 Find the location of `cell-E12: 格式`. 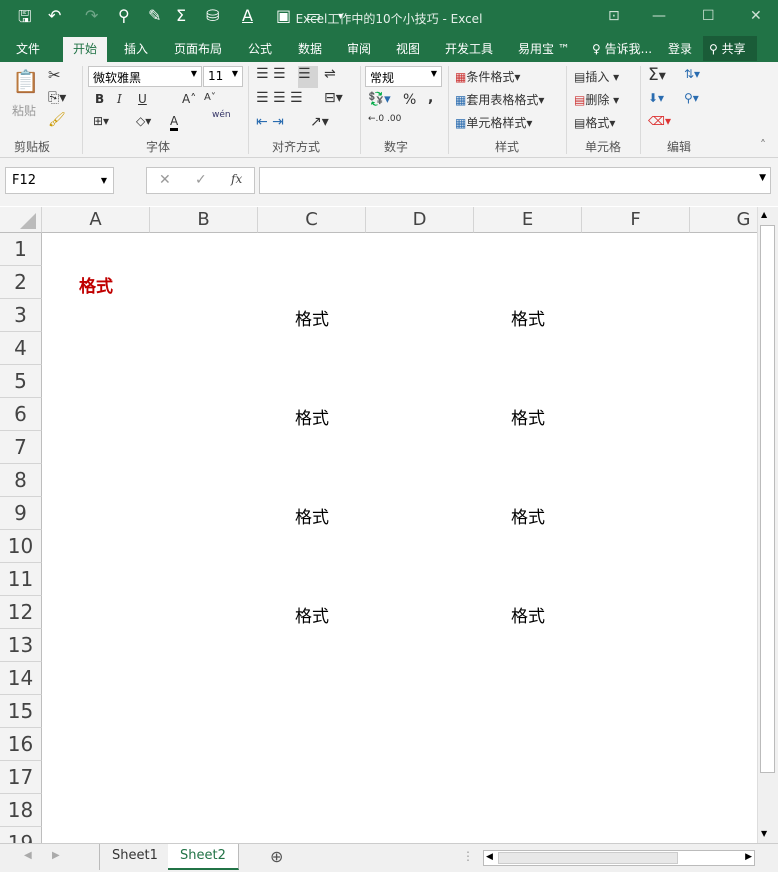

cell-E12: 格式 is located at coordinates (528, 612).